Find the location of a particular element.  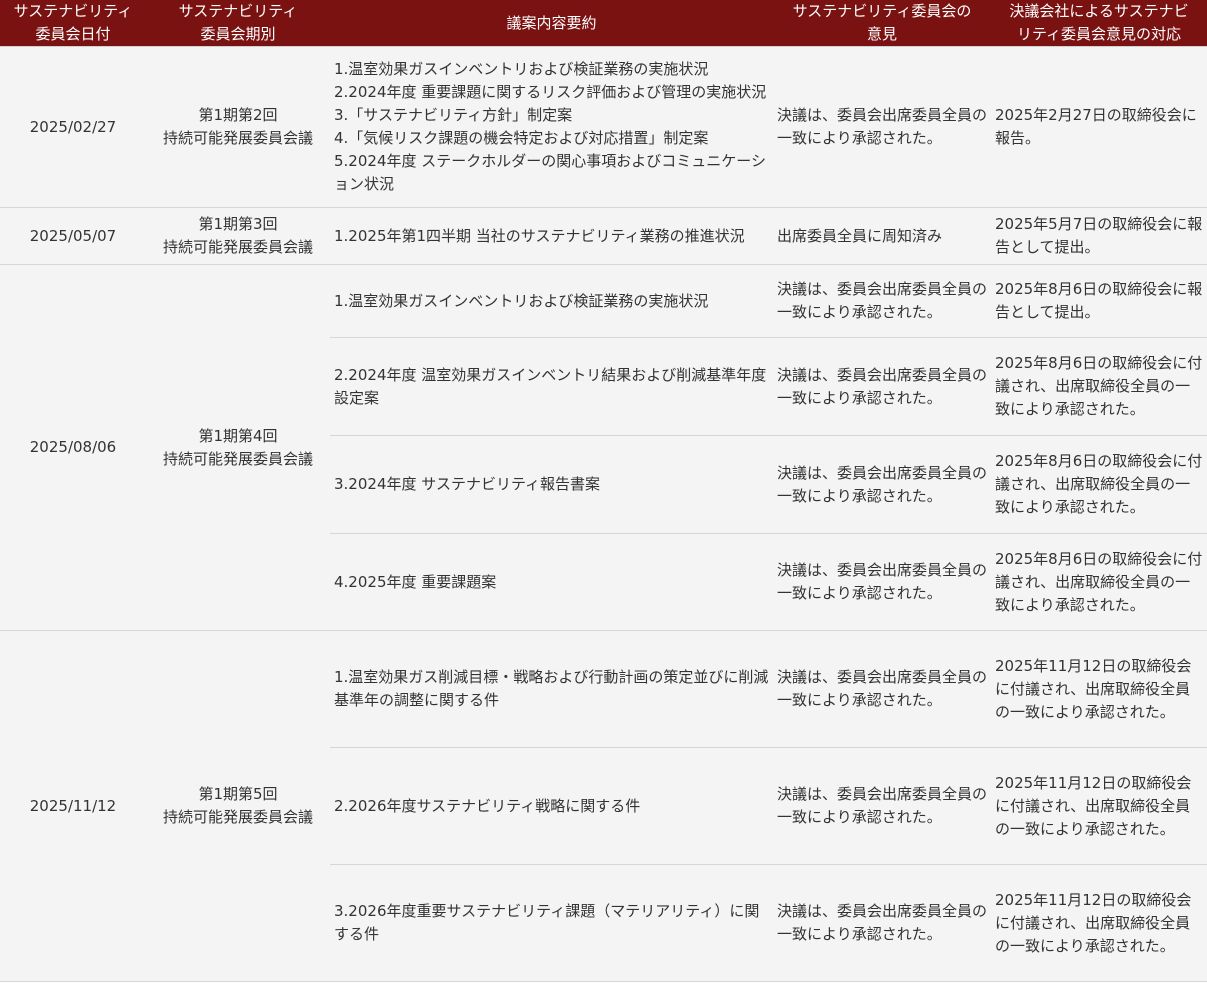

meeting-date: 2025/02/27 is located at coordinates (73, 127).